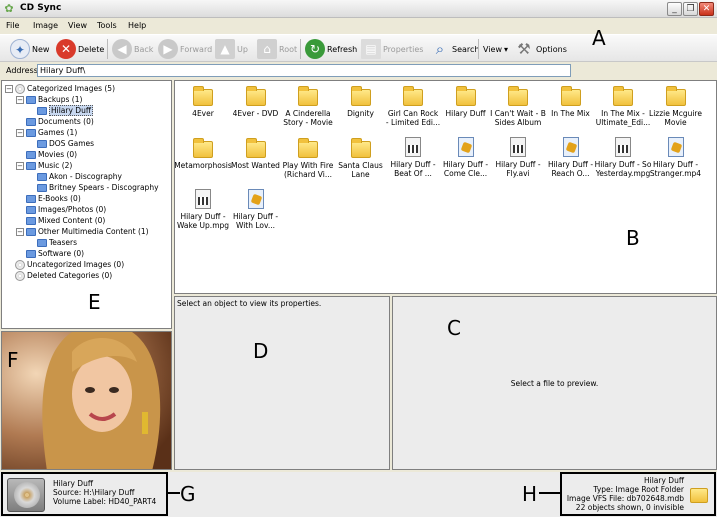 The width and height of the screenshot is (717, 517). Describe the element at coordinates (676, 106) in the screenshot. I see `folder-item: Lizzie Mcguire Movie` at that location.